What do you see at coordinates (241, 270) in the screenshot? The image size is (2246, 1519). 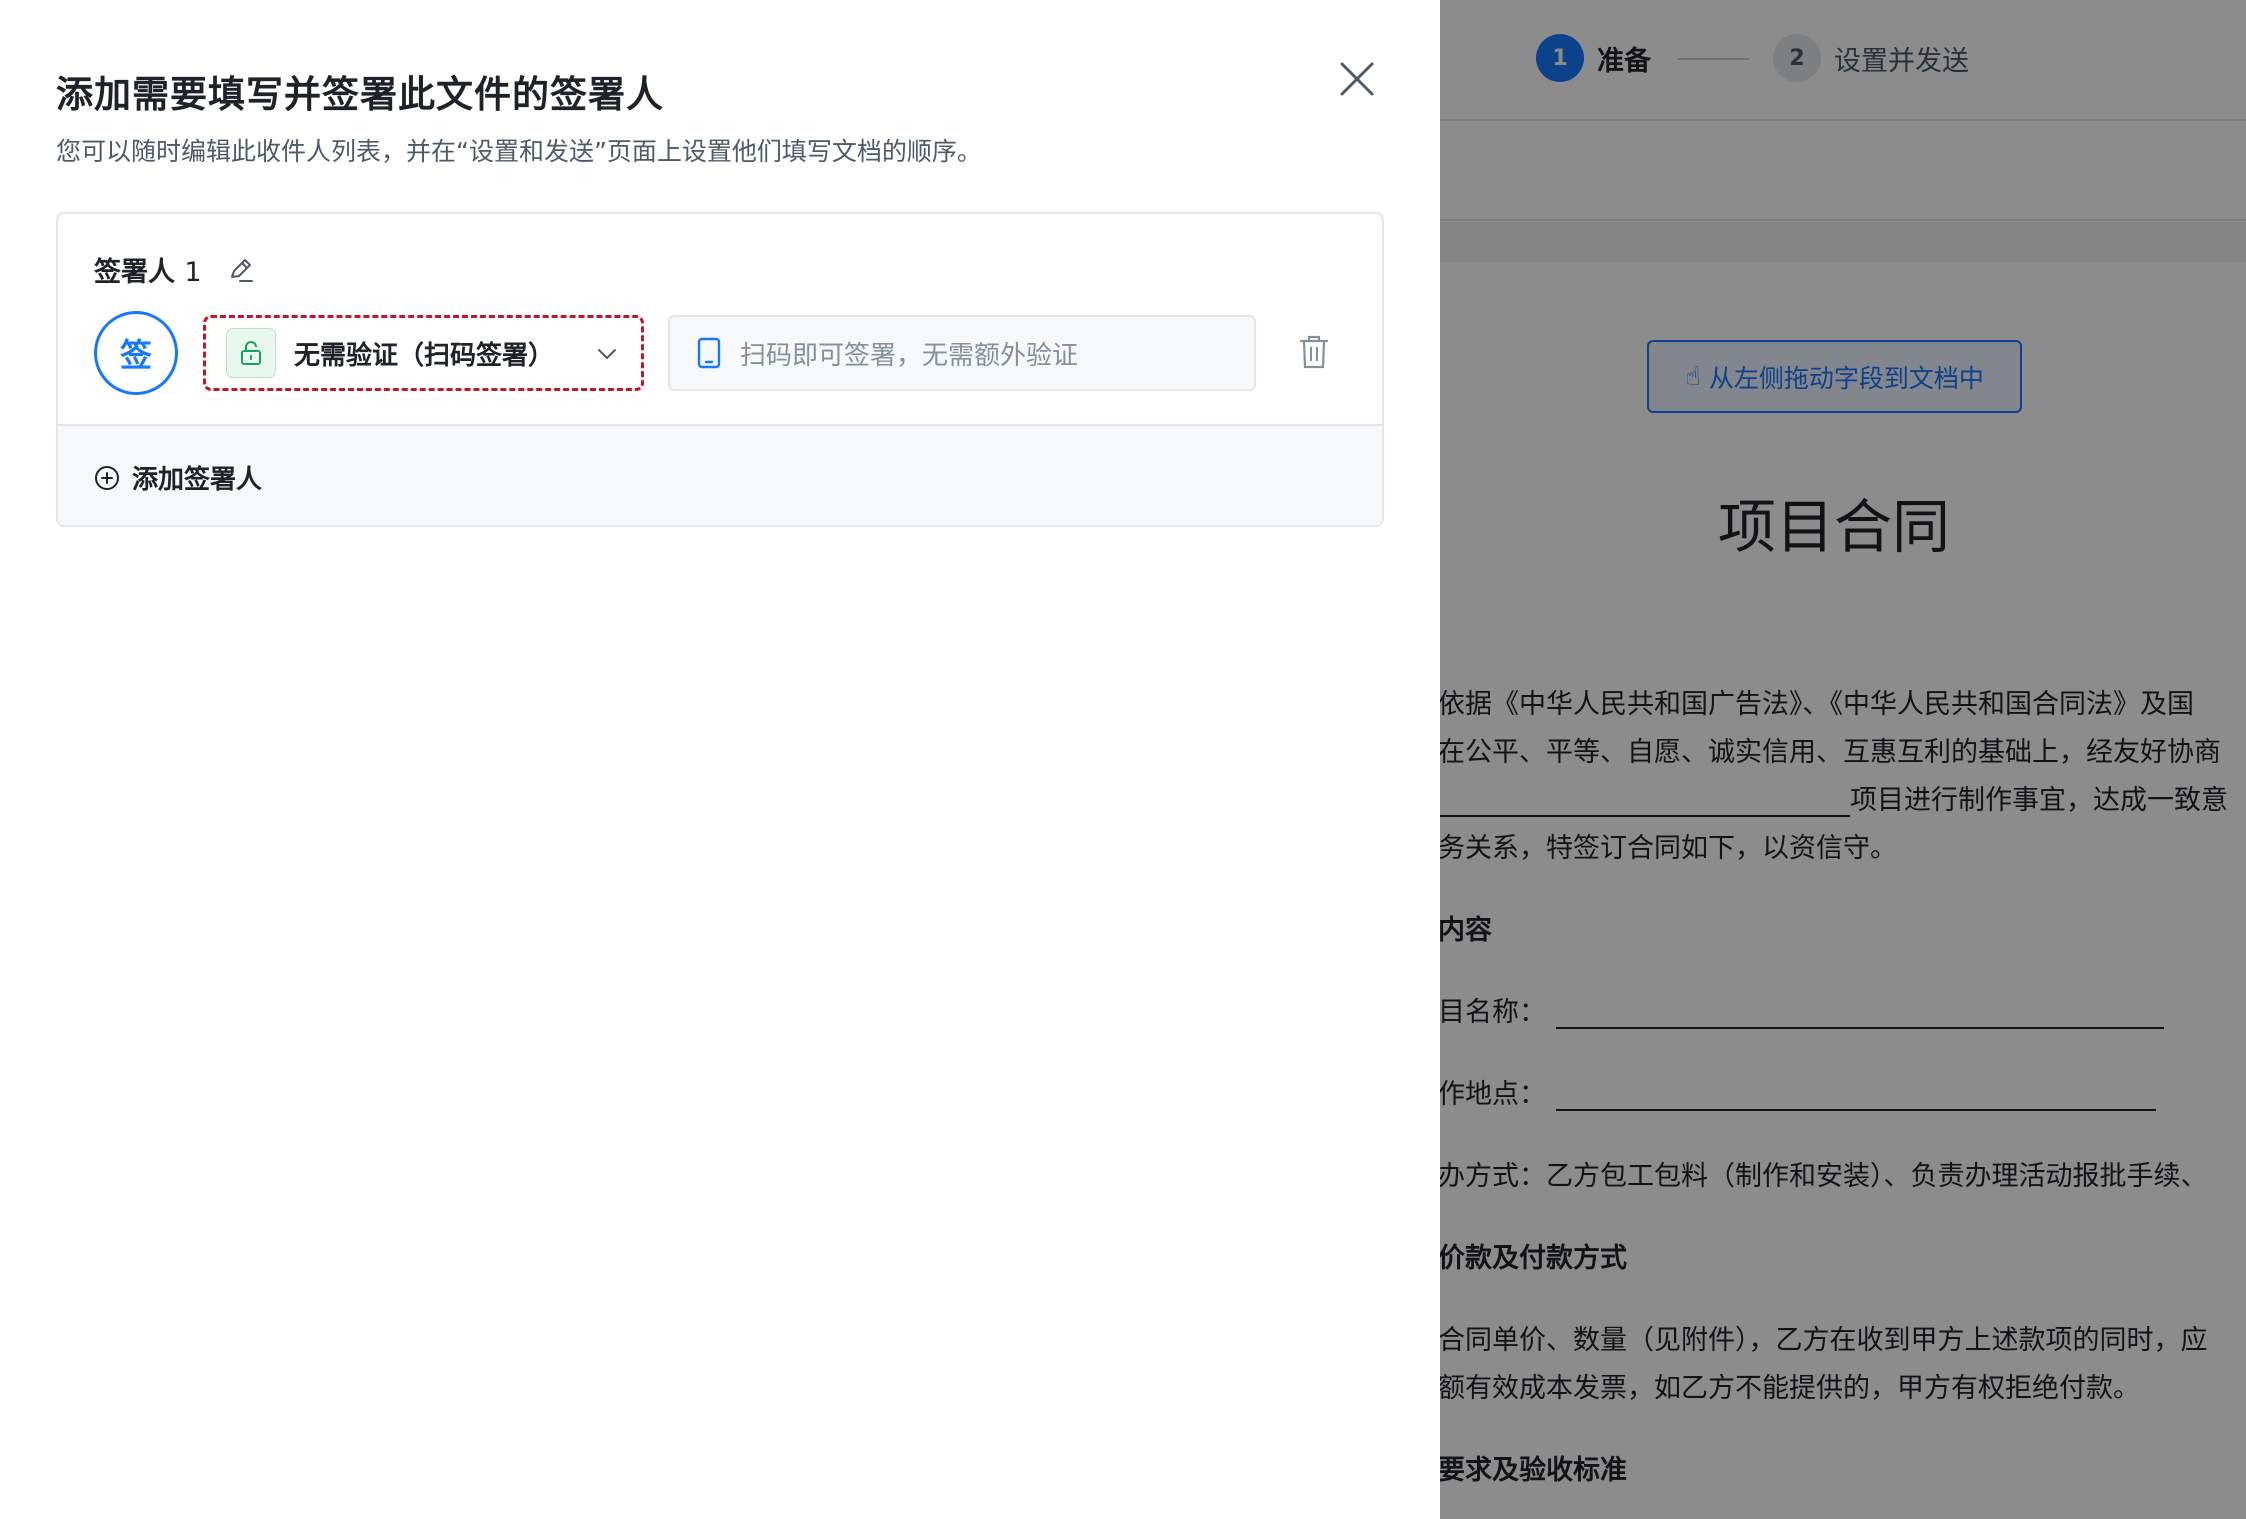 I see `edit-name-icon` at bounding box center [241, 270].